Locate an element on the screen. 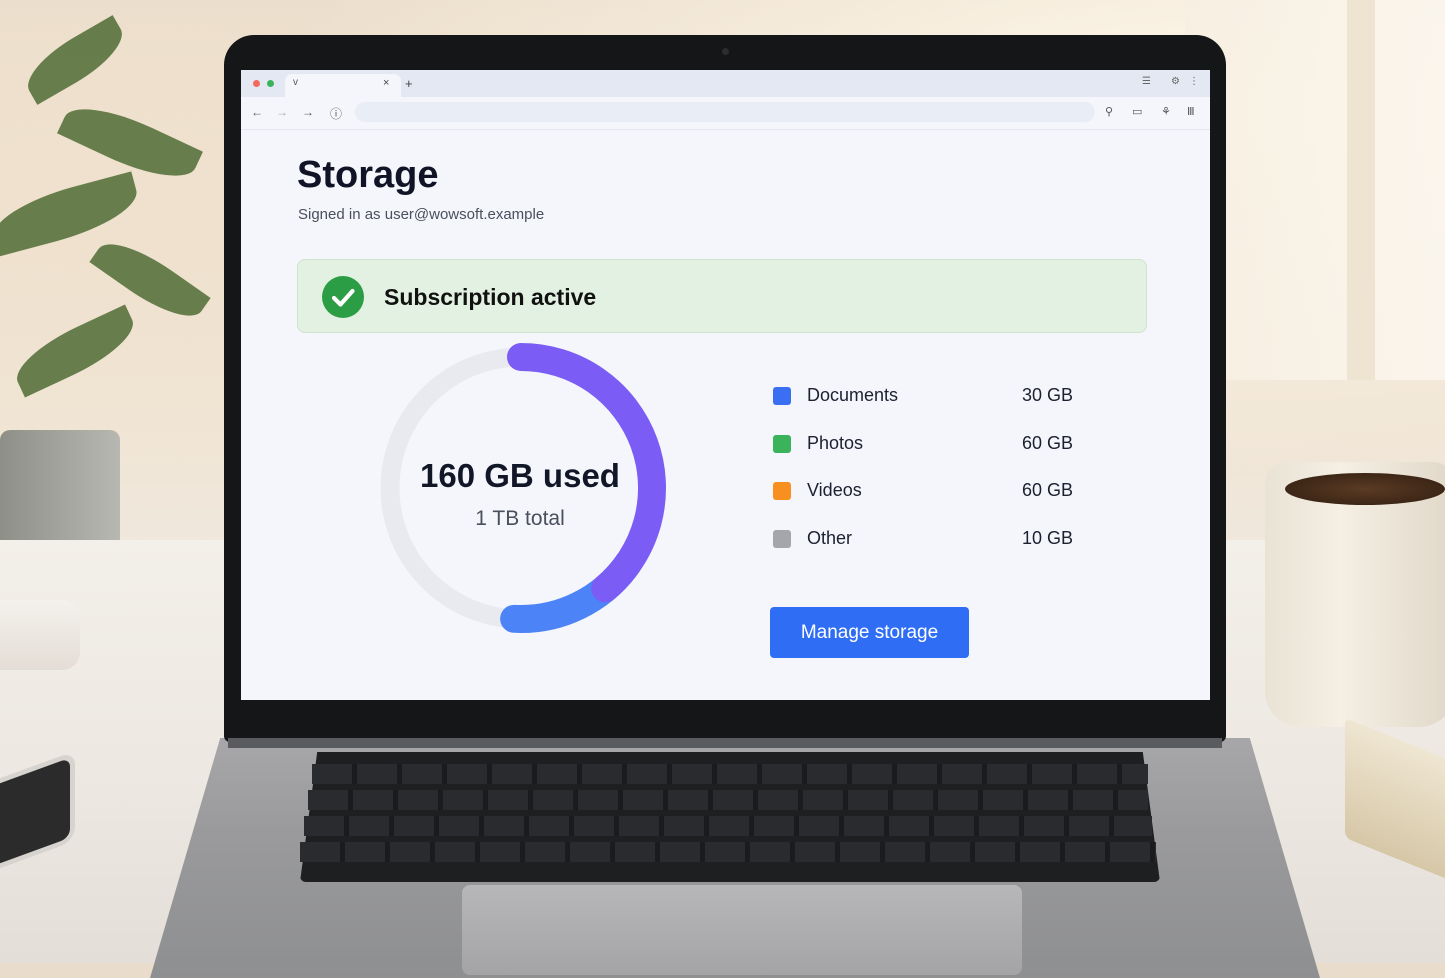 The width and height of the screenshot is (1445, 978). maximize-dot-icon is located at coordinates (270, 83).